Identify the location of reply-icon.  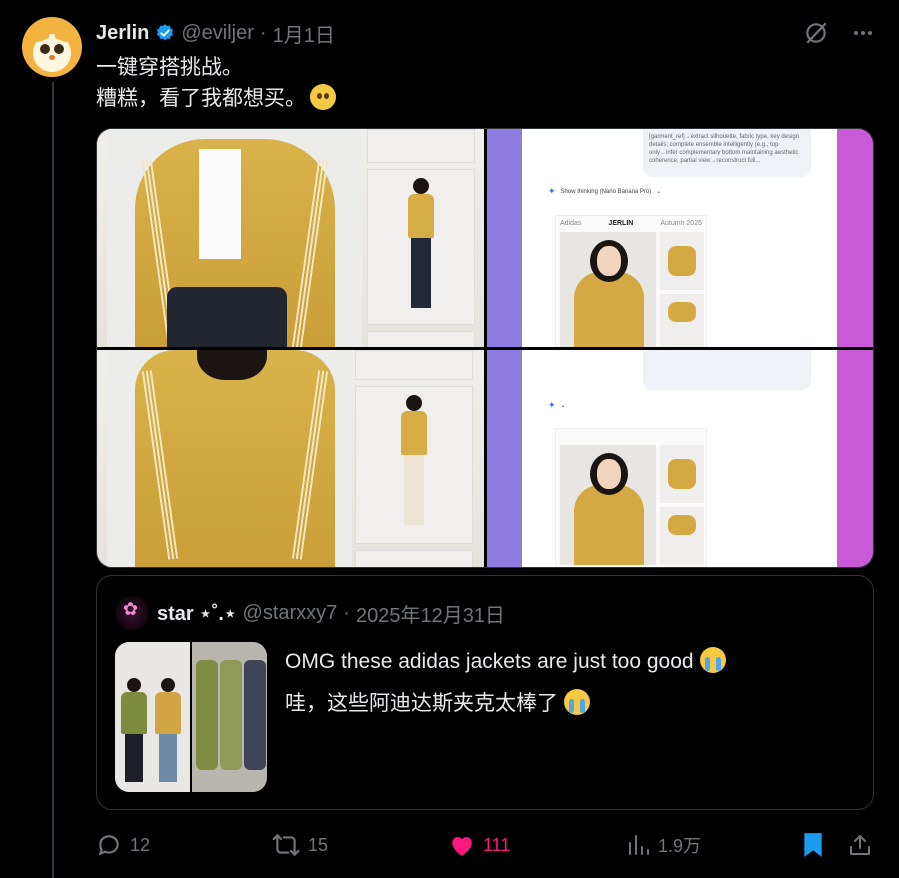
(108, 845).